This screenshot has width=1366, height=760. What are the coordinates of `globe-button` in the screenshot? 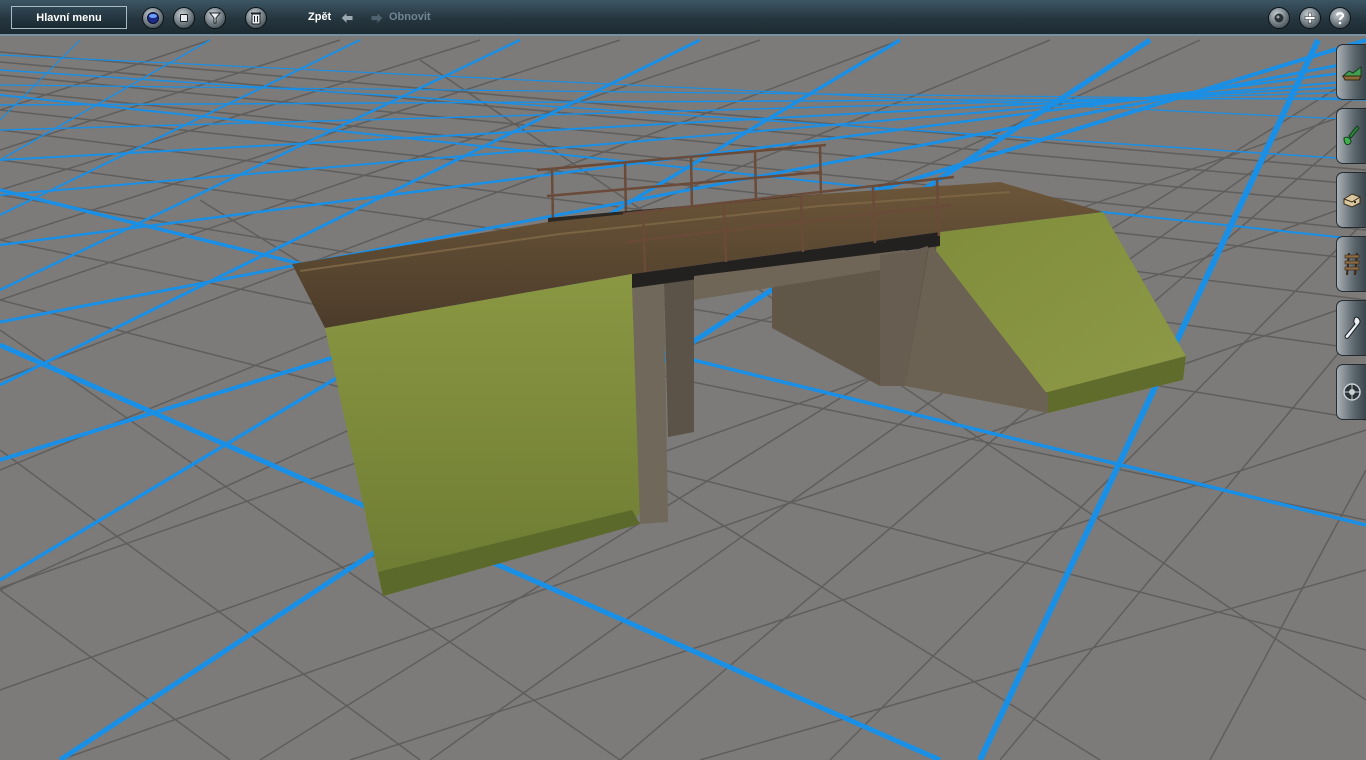 It's located at (153, 18).